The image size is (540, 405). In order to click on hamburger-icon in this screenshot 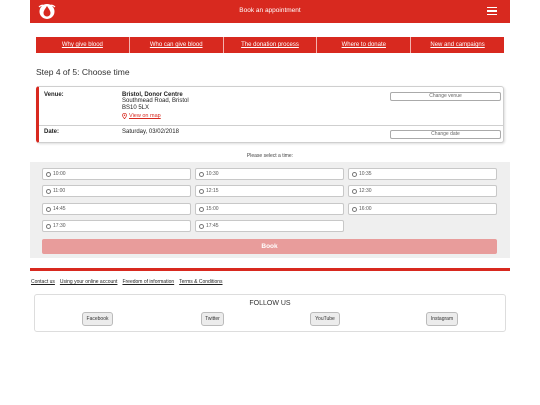, I will do `click(492, 11)`.